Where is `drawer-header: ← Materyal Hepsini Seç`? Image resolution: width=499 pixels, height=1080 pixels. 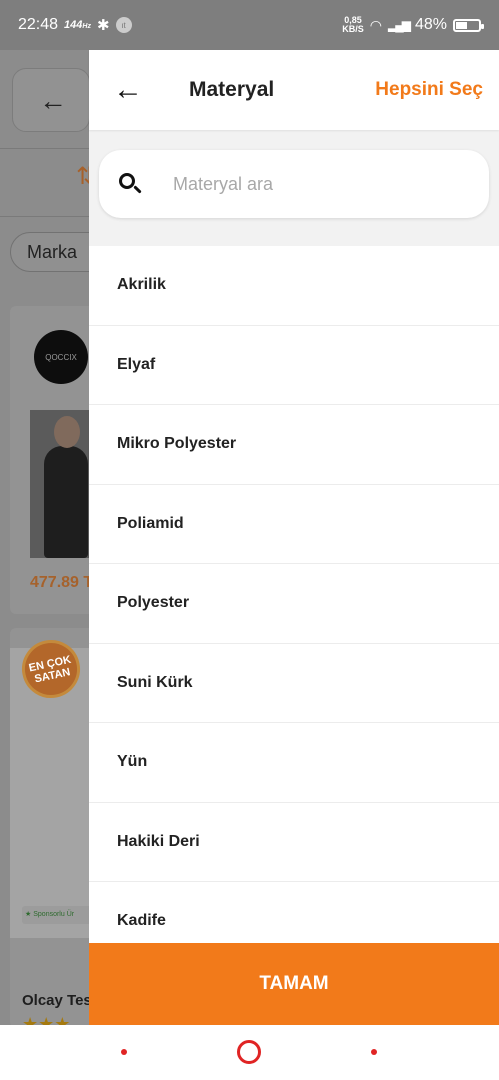 drawer-header: ← Materyal Hepsini Seç is located at coordinates (294, 90).